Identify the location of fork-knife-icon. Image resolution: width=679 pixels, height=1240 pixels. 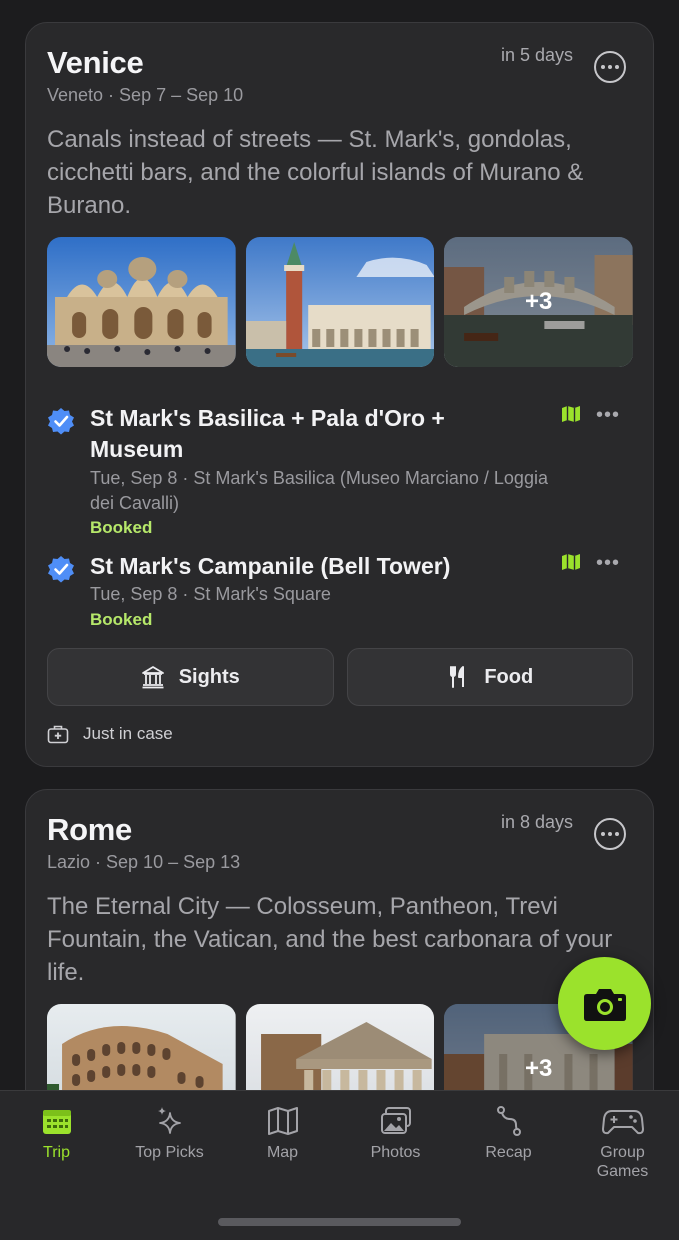
(457, 677).